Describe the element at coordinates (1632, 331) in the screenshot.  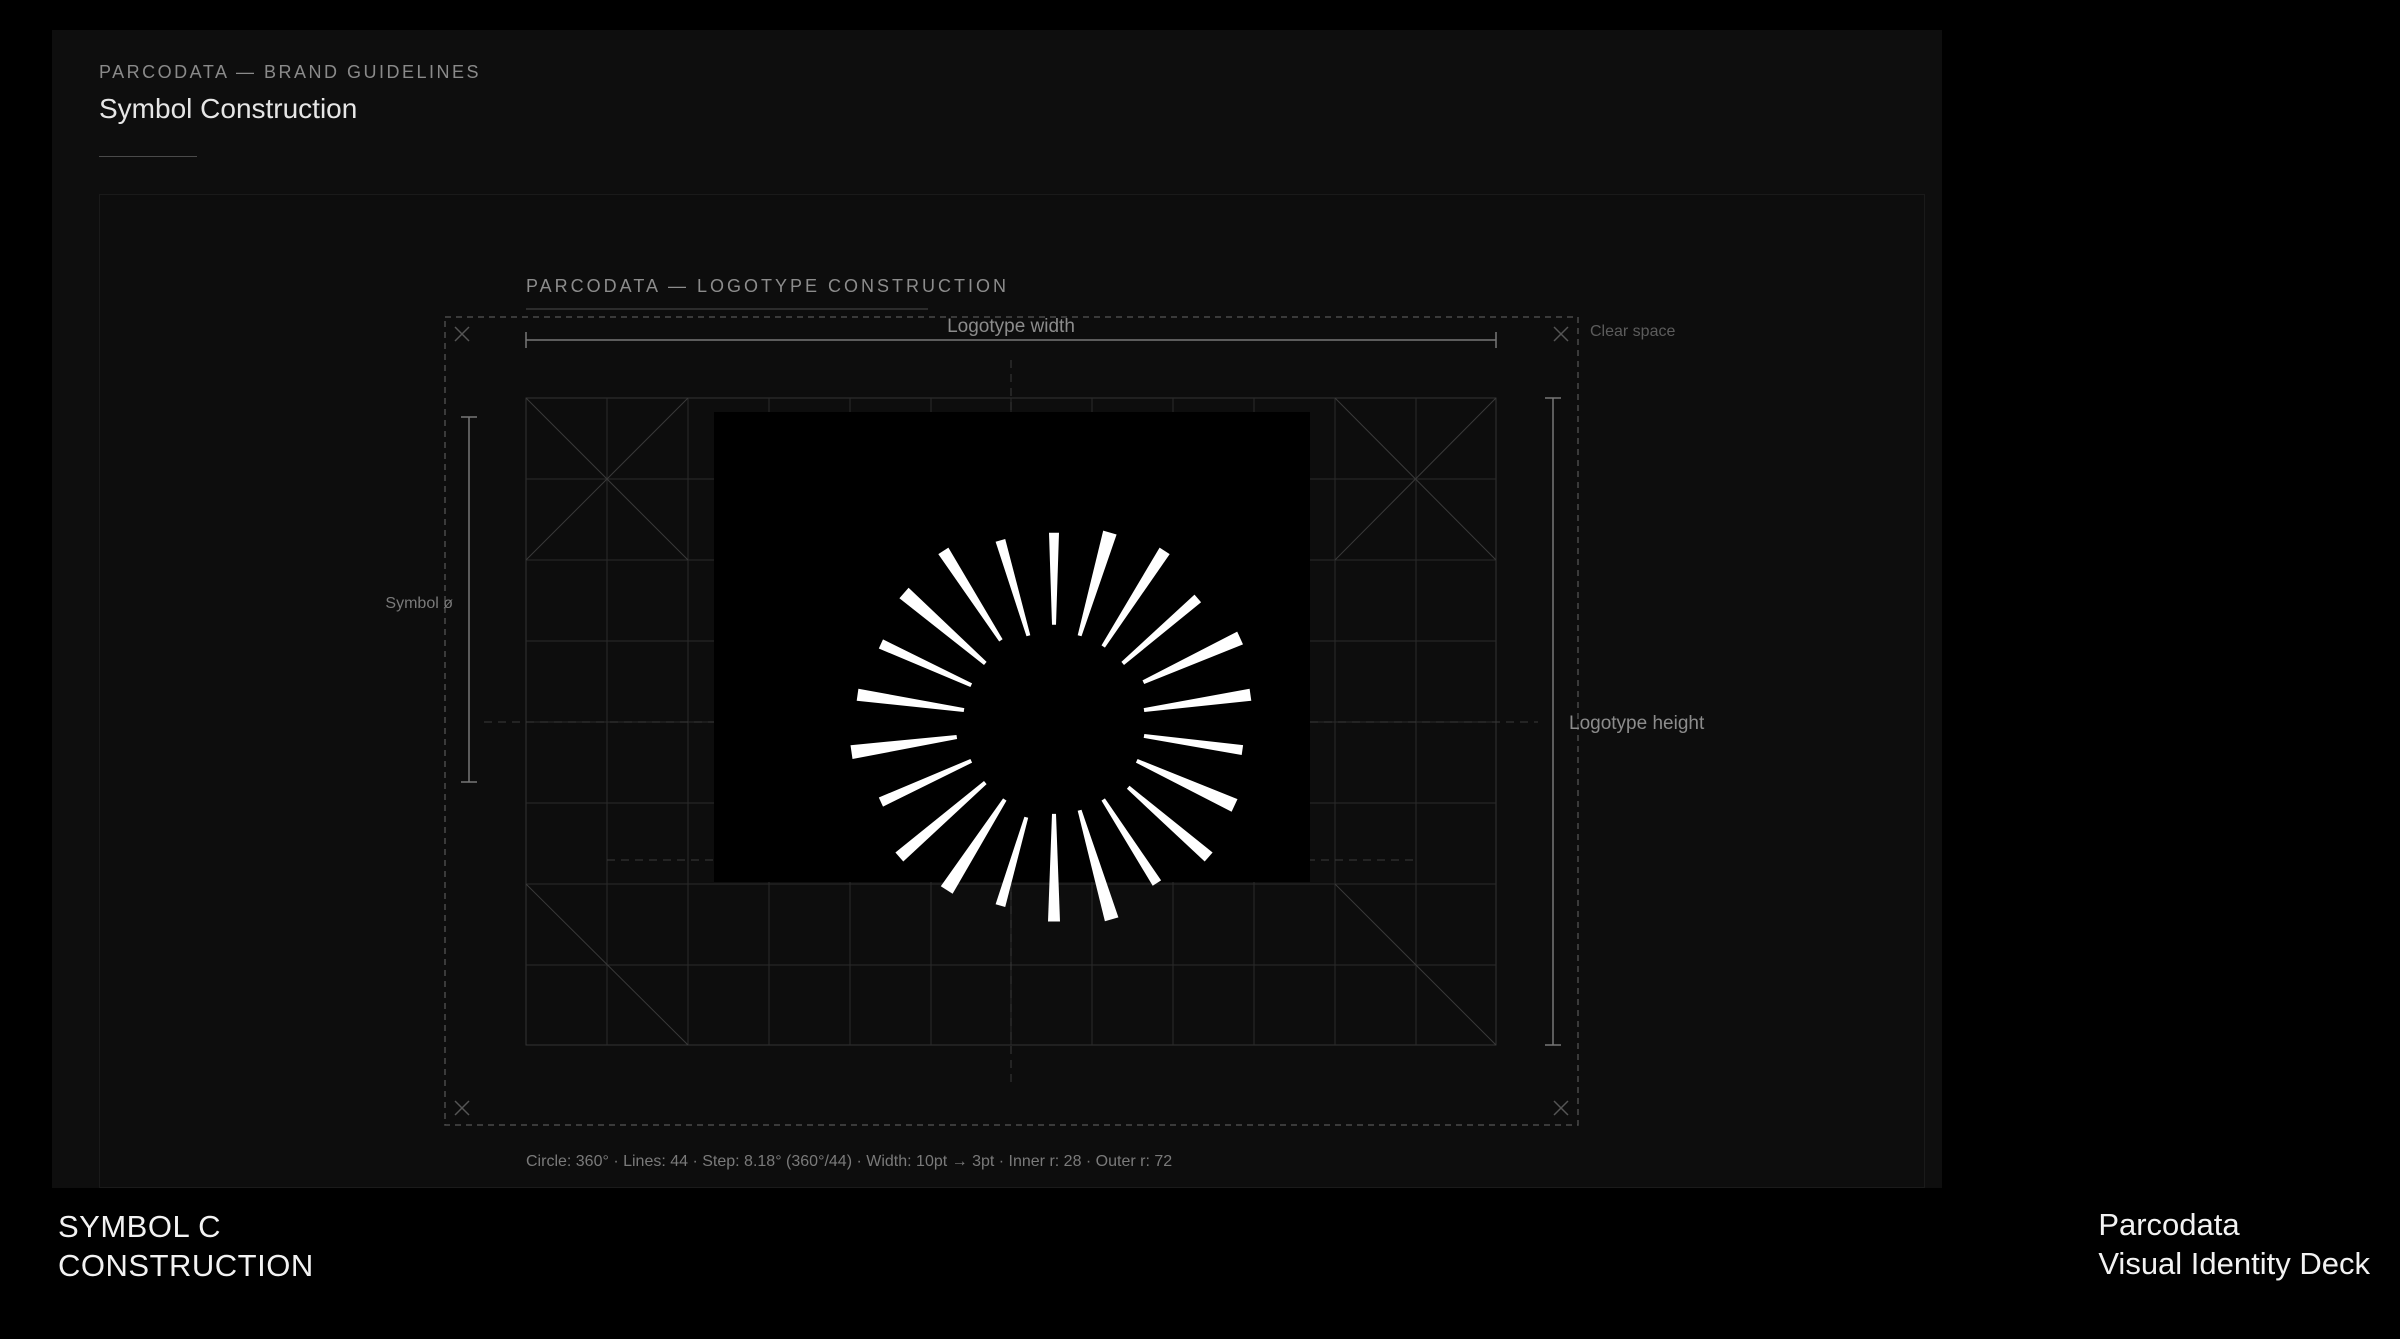
I see `clear-space-label: Clear space` at that location.